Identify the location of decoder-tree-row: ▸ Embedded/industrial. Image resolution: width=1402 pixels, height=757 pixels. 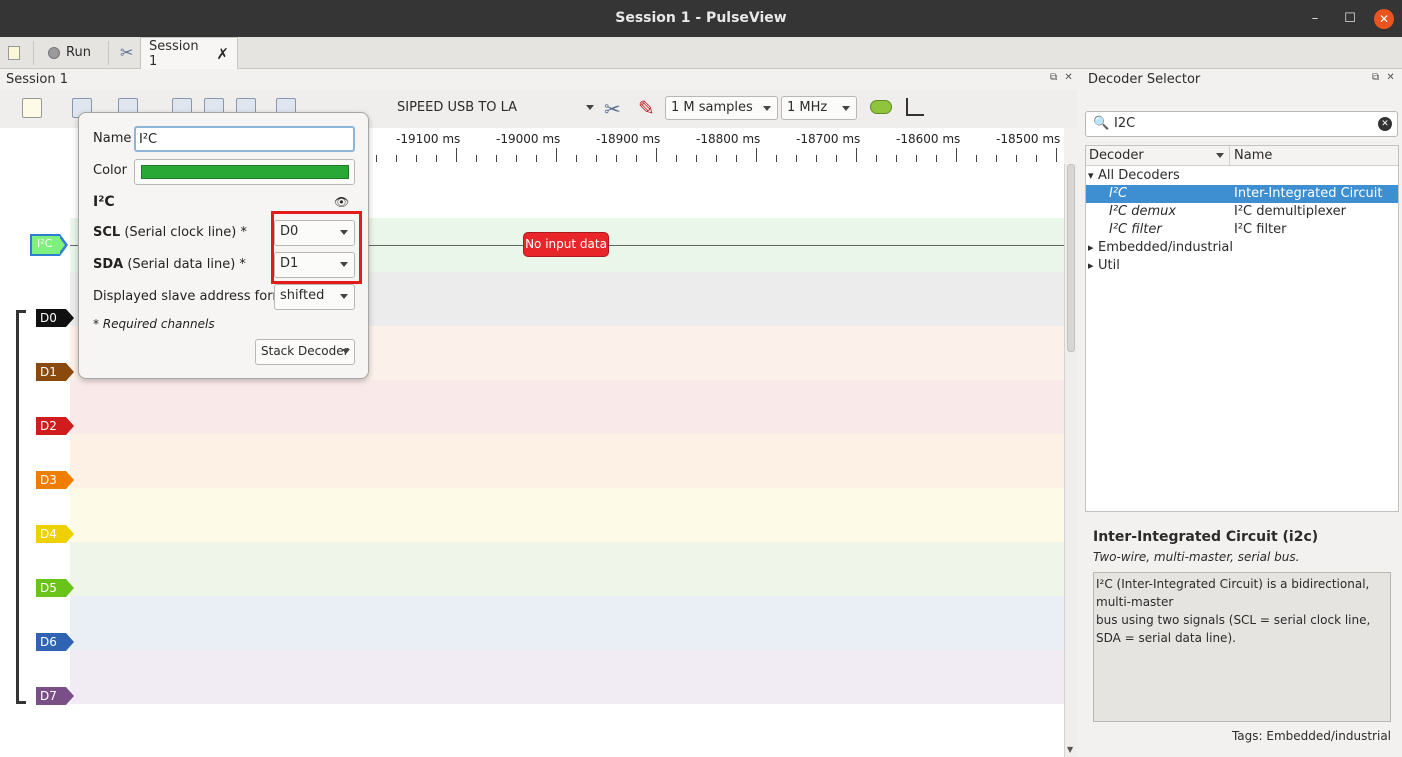
(1242, 248).